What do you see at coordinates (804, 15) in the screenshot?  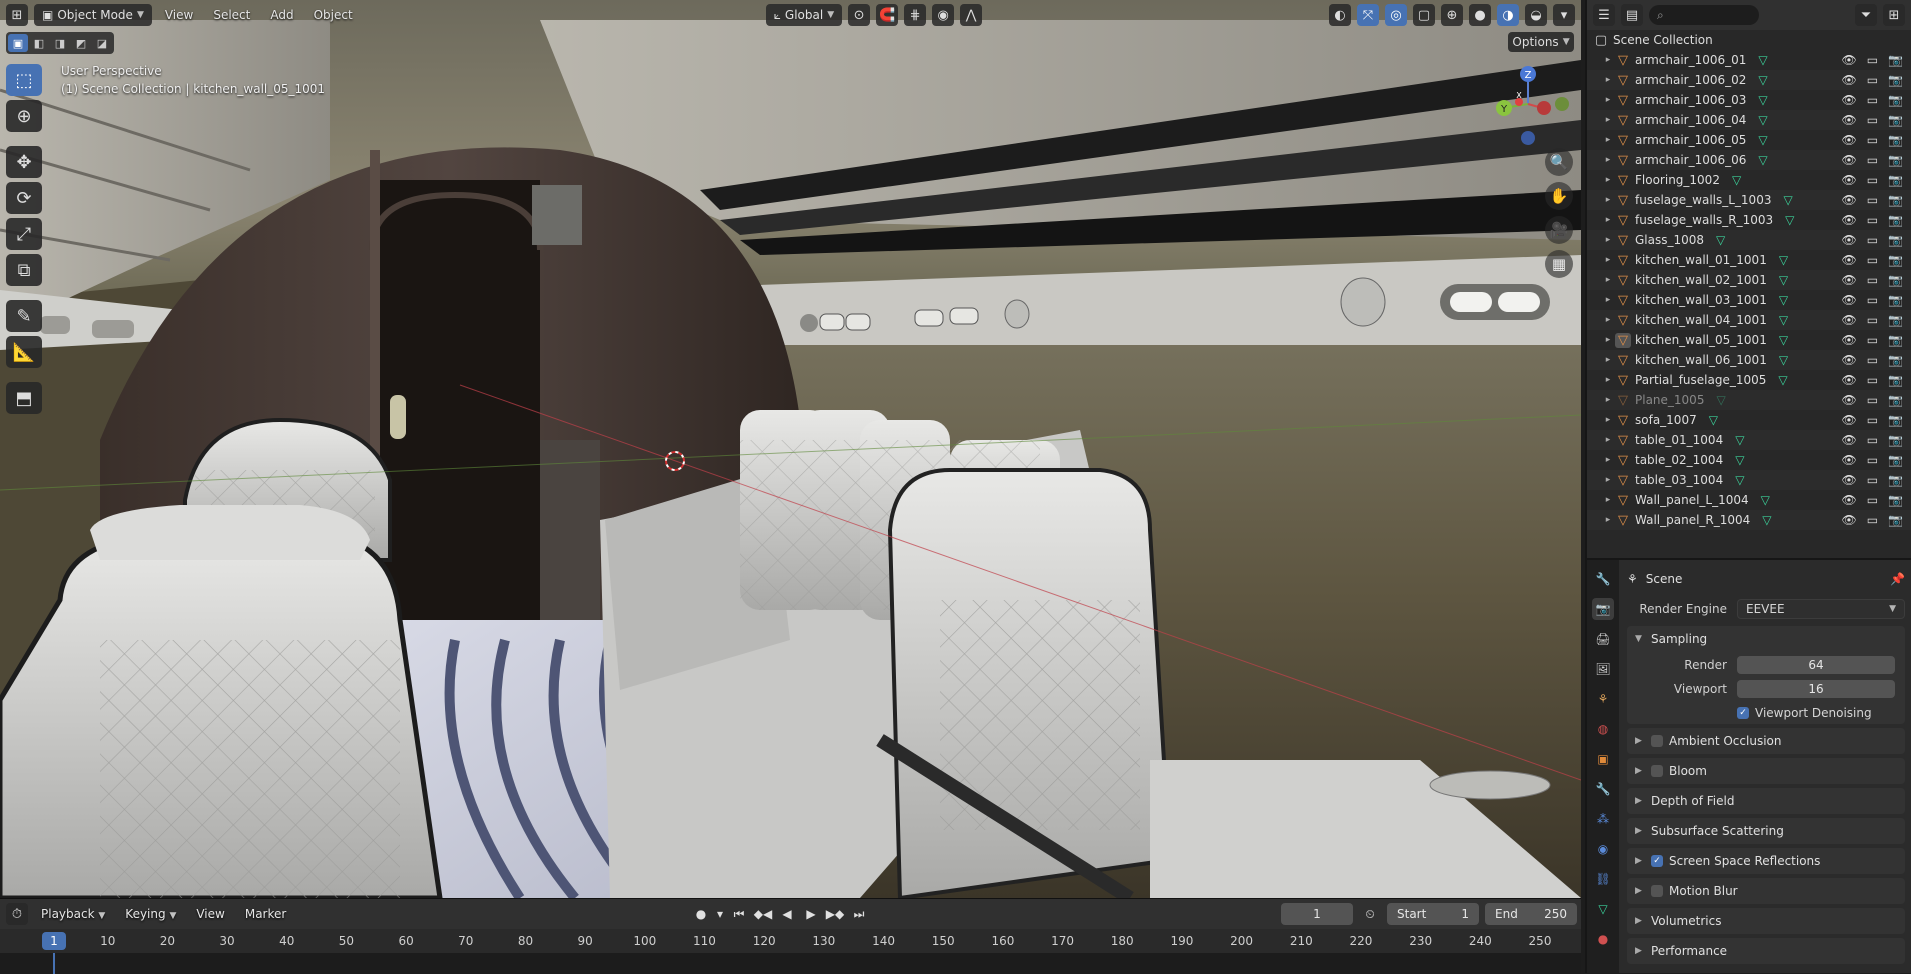 I see `transform-orientation: ⟀ Global ▼` at bounding box center [804, 15].